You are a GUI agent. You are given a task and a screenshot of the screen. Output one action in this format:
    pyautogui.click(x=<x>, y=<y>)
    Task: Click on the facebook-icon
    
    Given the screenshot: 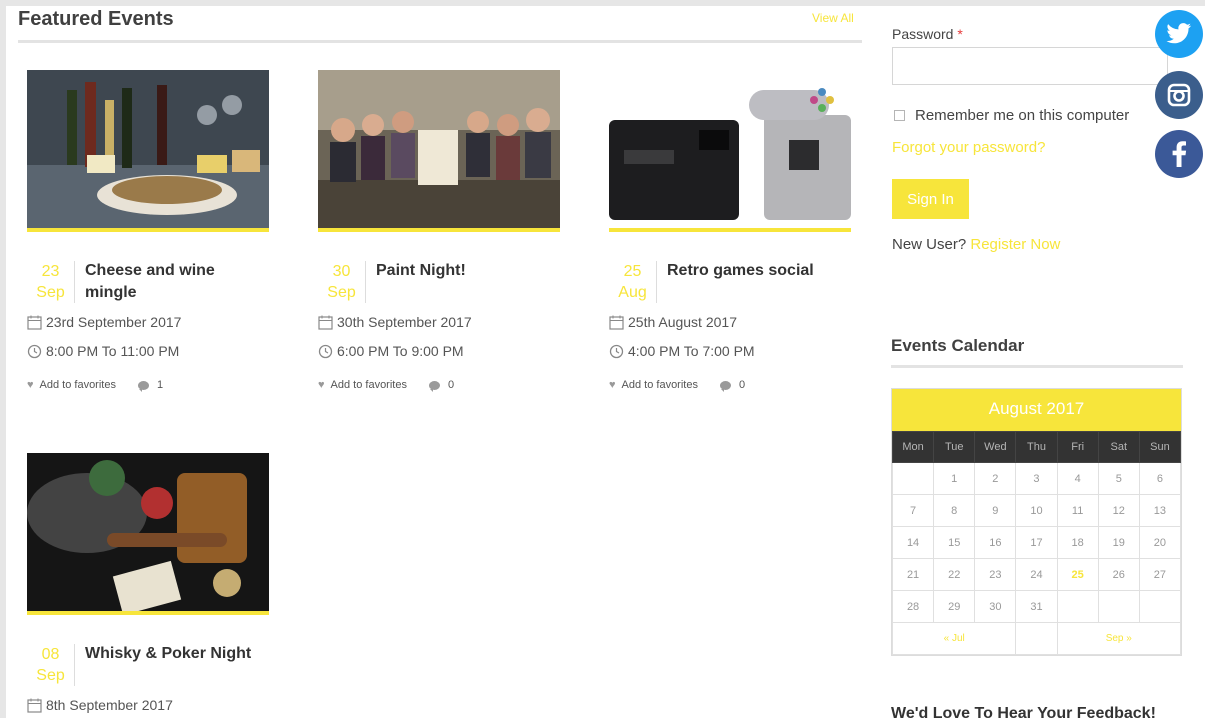 What is the action you would take?
    pyautogui.click(x=1179, y=154)
    